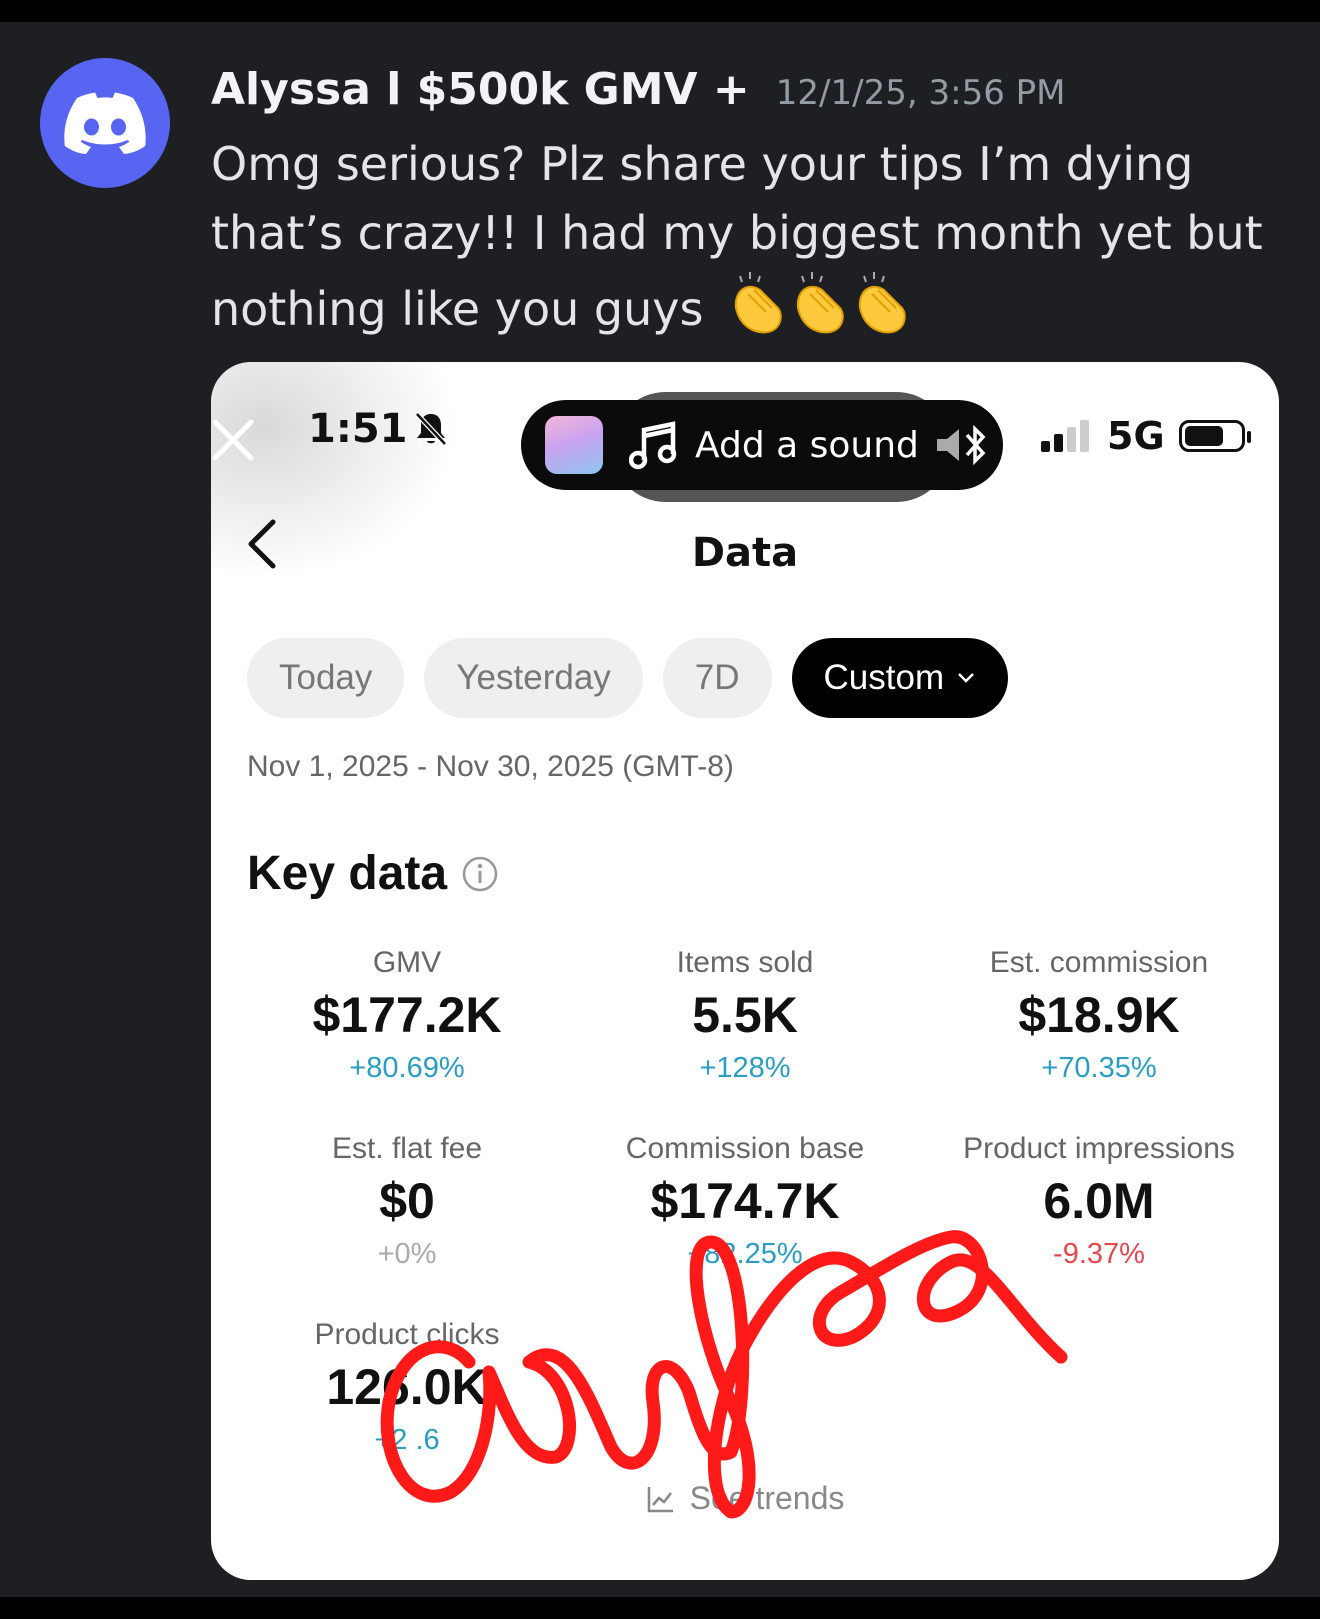 The width and height of the screenshot is (1320, 1619). What do you see at coordinates (407, 1068) in the screenshot?
I see `metric-change: +80.69%` at bounding box center [407, 1068].